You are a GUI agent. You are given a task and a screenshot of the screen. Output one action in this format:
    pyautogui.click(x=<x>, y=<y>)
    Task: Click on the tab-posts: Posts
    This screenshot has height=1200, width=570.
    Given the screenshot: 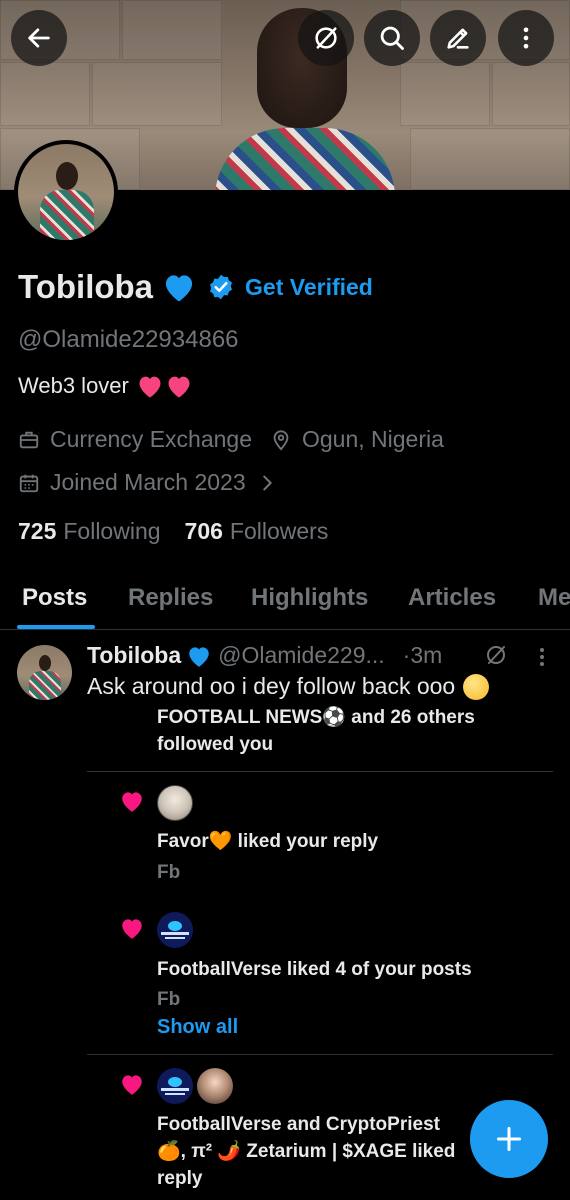 What is the action you would take?
    pyautogui.click(x=54, y=598)
    